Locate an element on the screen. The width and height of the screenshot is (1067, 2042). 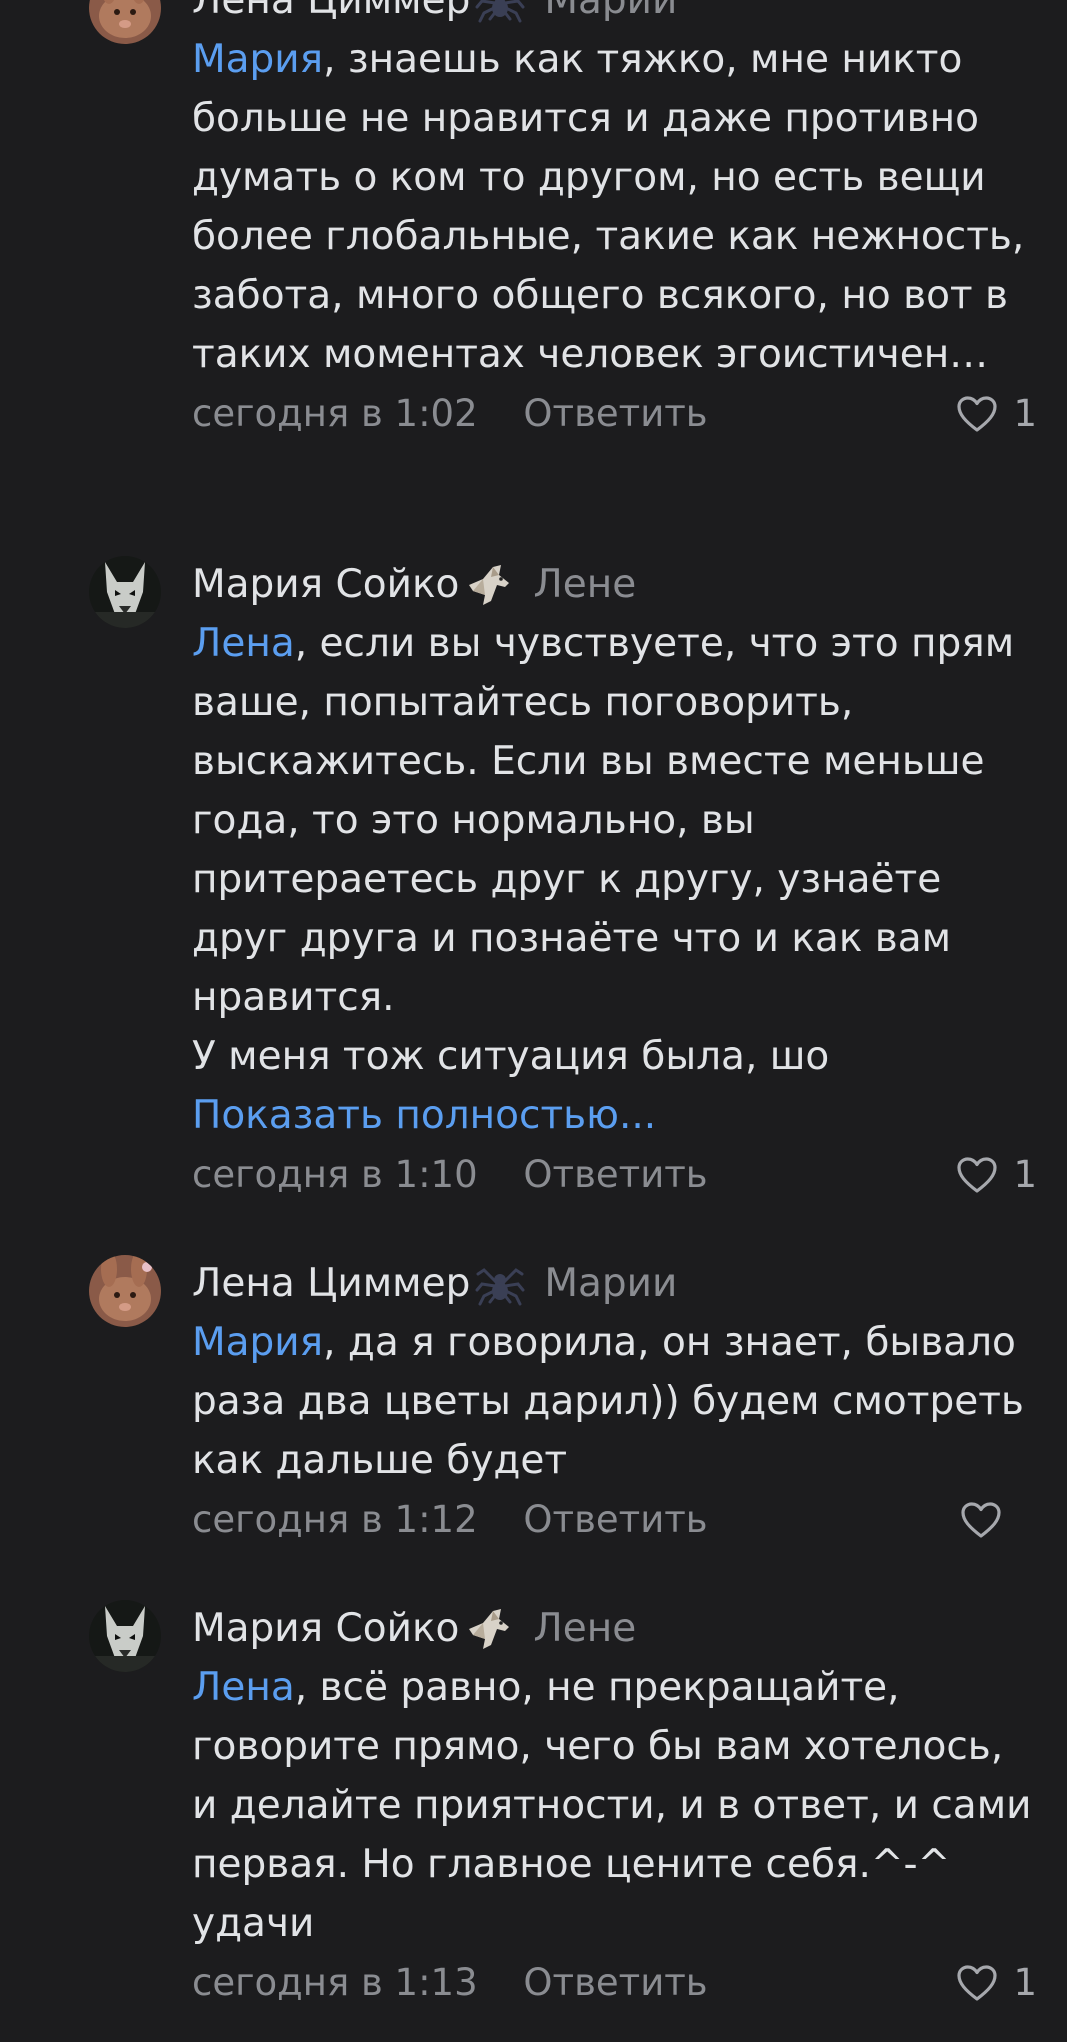
comment-footer: сегодня в 1:12 Ответить is located at coordinates (614, 1520).